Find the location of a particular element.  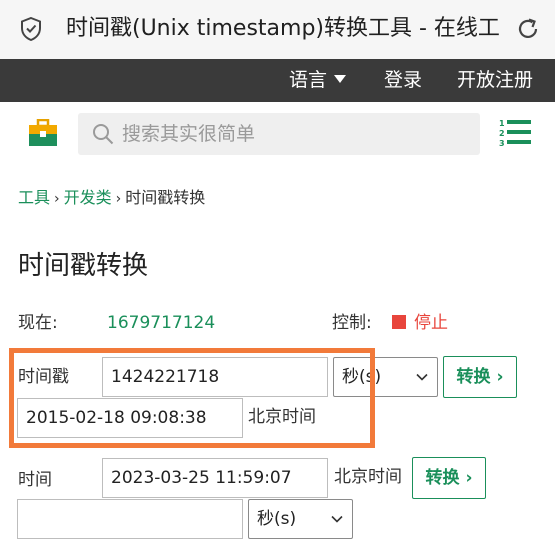

search-input is located at coordinates (292, 134).